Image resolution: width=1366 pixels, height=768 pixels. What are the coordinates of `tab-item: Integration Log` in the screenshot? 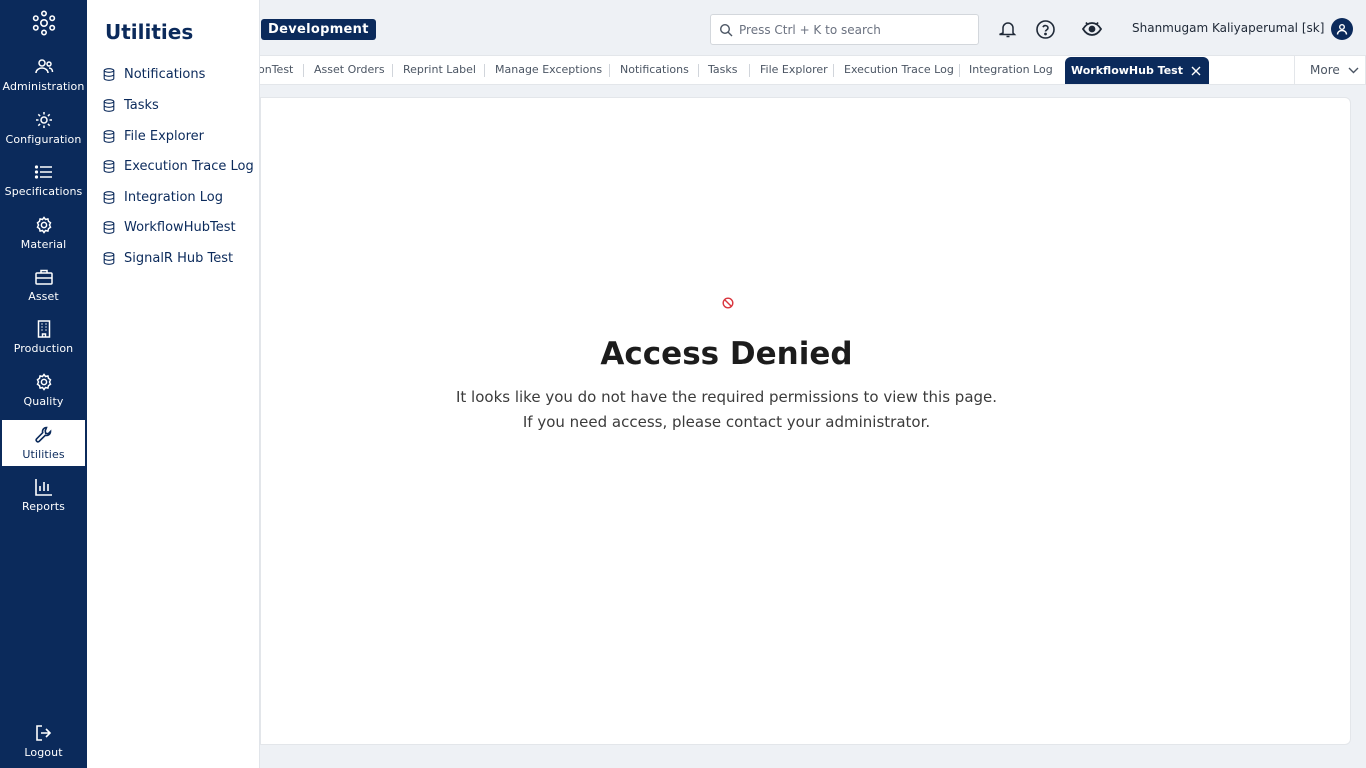 It's located at (1011, 70).